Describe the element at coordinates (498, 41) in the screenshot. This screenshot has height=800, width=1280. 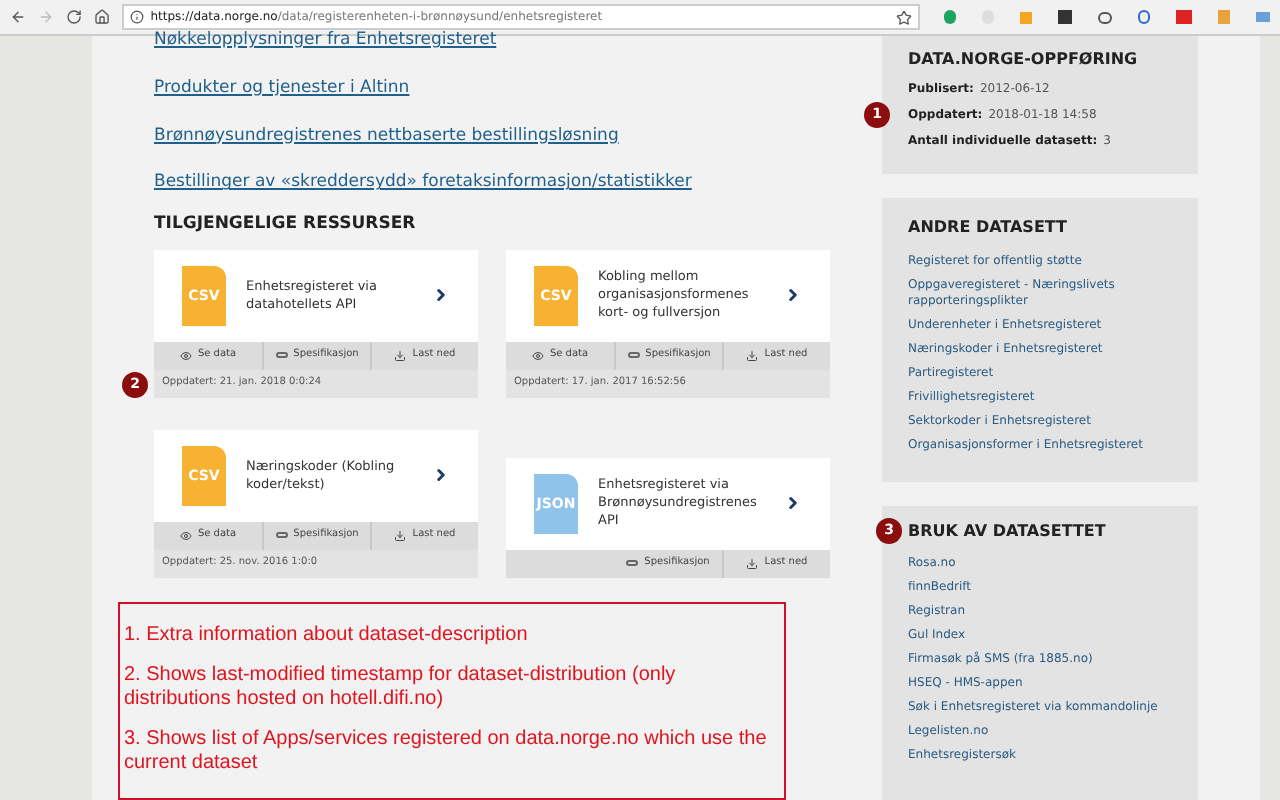
I see `page-link: Nøkkelopplysninger fra Enhetsregisteret` at that location.